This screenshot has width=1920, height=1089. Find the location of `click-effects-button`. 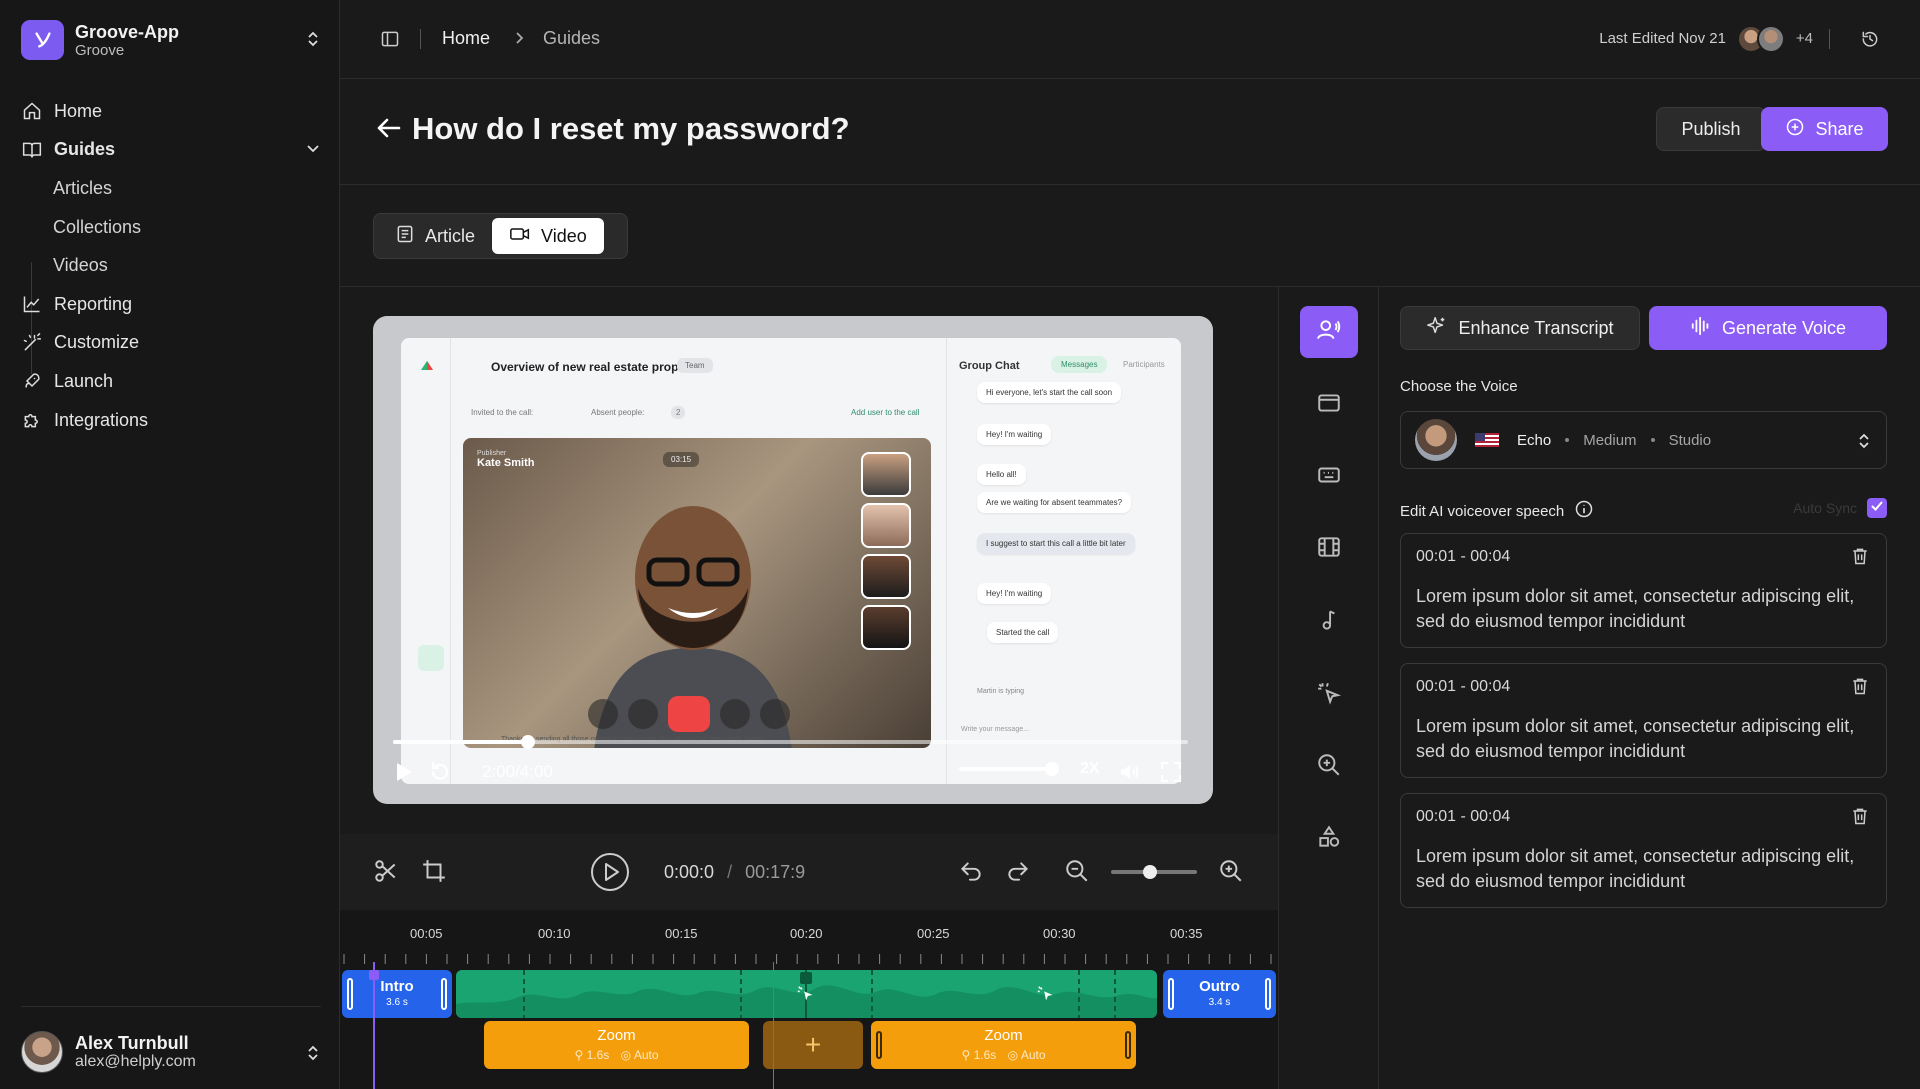

click-effects-button is located at coordinates (1329, 695).